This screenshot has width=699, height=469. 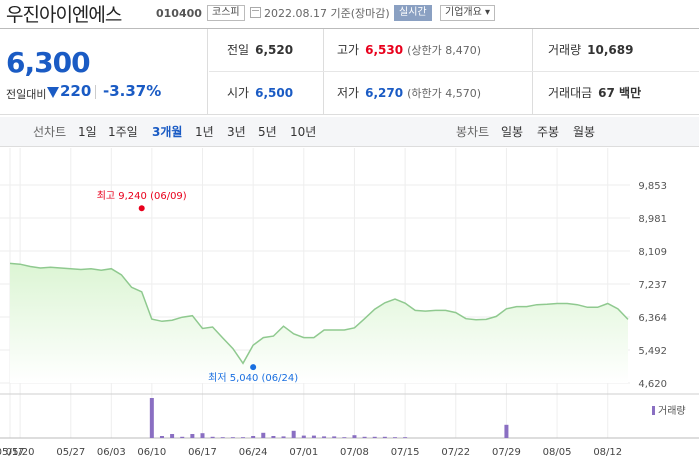 I want to click on stat-high: 고가 6,530 (상한가 8,470), so click(x=409, y=50).